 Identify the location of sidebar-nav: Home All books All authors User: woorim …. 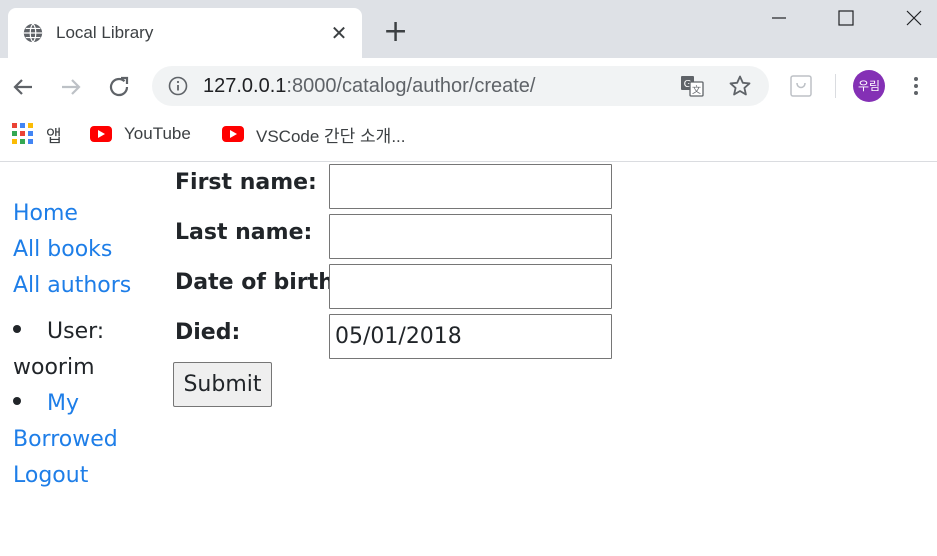
(88, 345).